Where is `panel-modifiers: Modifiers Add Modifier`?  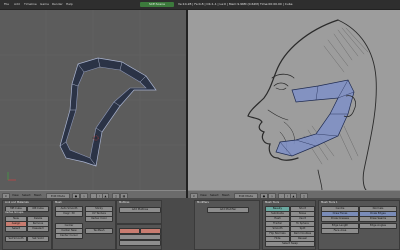
panel-modifiers: Modifiers Add Modifier is located at coordinates (227, 225).